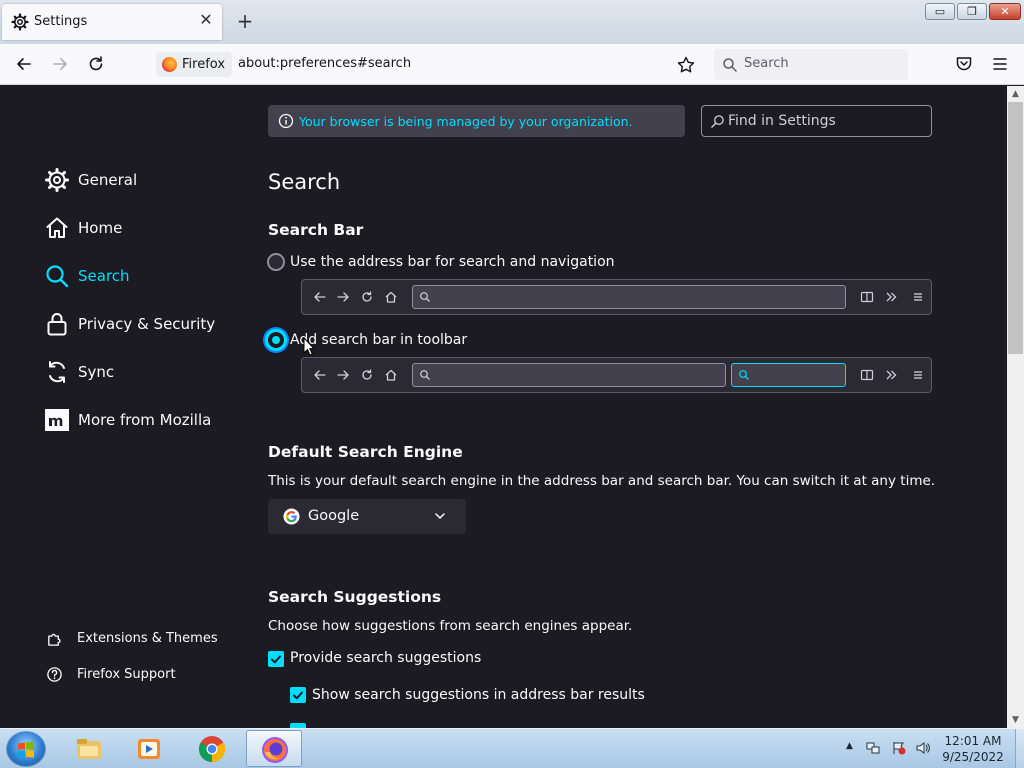 This screenshot has height=768, width=1024. Describe the element at coordinates (276, 262) in the screenshot. I see `address-bar-radio` at that location.